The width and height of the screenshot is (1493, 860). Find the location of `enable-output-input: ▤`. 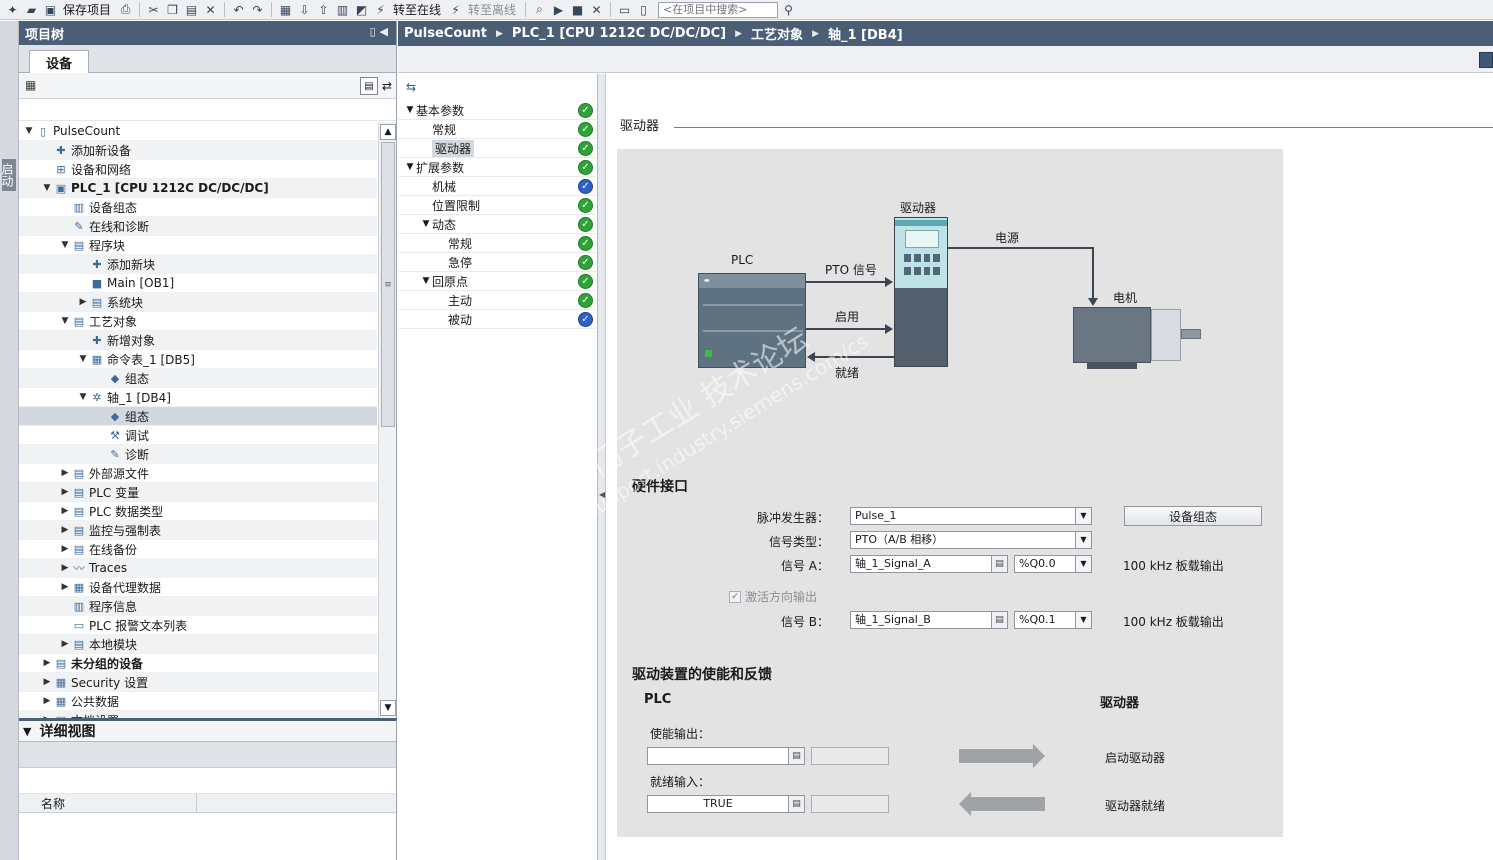

enable-output-input: ▤ is located at coordinates (726, 756).